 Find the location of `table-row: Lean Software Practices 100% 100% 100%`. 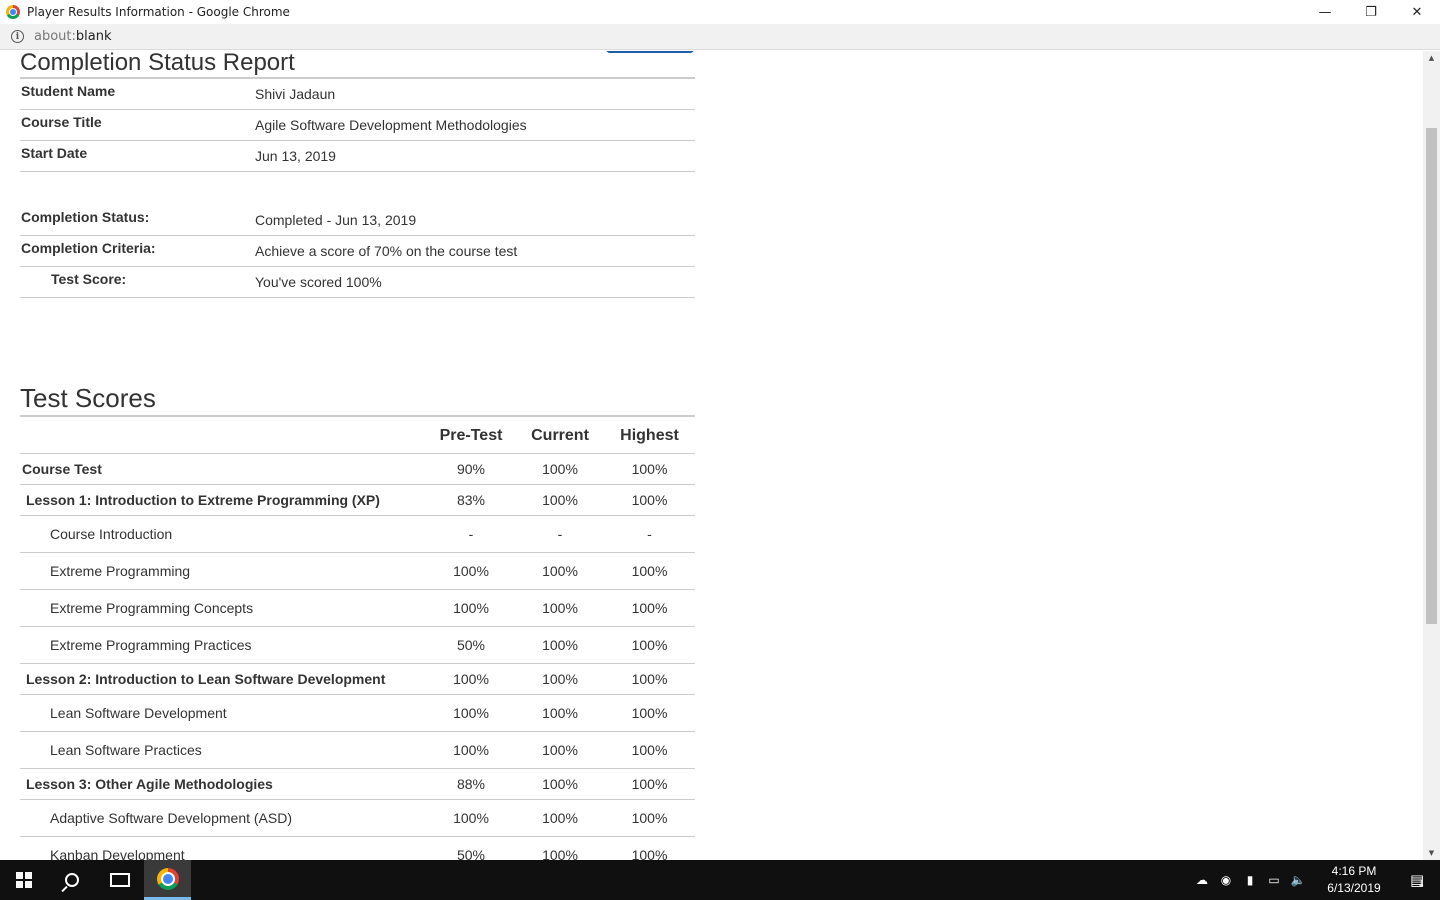

table-row: Lean Software Practices 100% 100% 100% is located at coordinates (357, 749).